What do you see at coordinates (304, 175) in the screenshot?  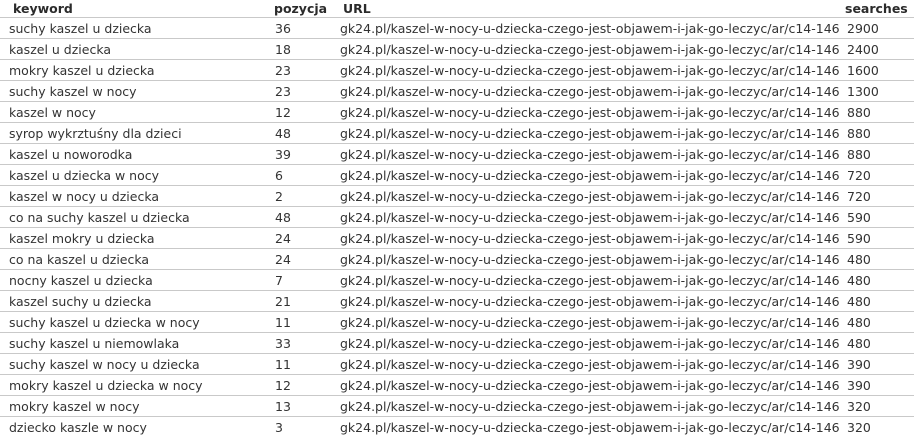 I see `position-cell: 6` at bounding box center [304, 175].